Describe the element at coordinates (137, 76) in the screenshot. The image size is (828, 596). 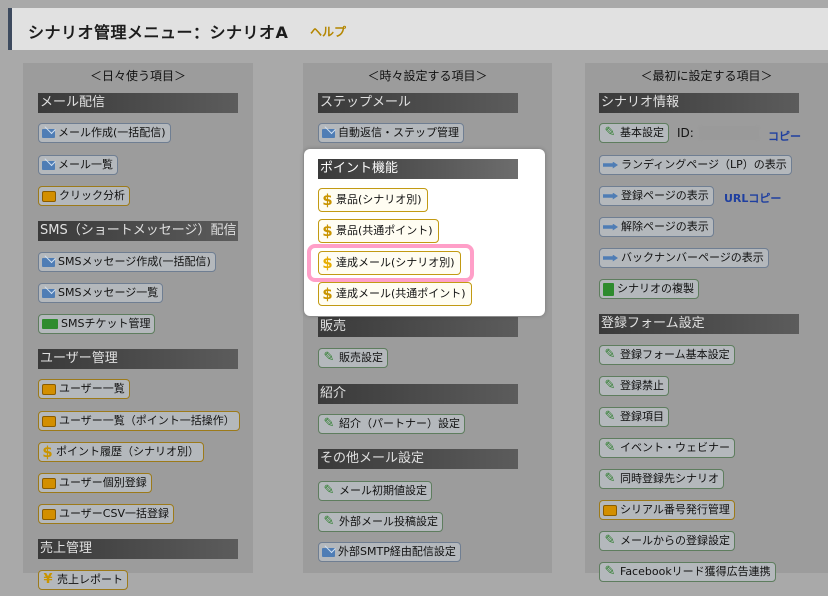
I see `column-daily-title: ＜日々使う項目＞` at that location.